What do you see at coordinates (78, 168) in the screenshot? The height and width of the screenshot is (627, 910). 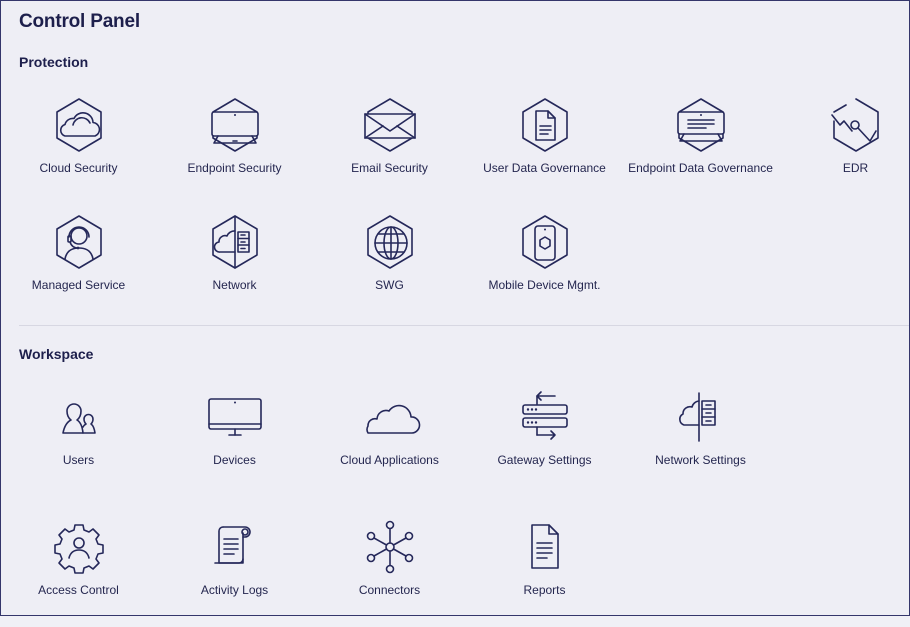 I see `tile-label: Cloud Security` at bounding box center [78, 168].